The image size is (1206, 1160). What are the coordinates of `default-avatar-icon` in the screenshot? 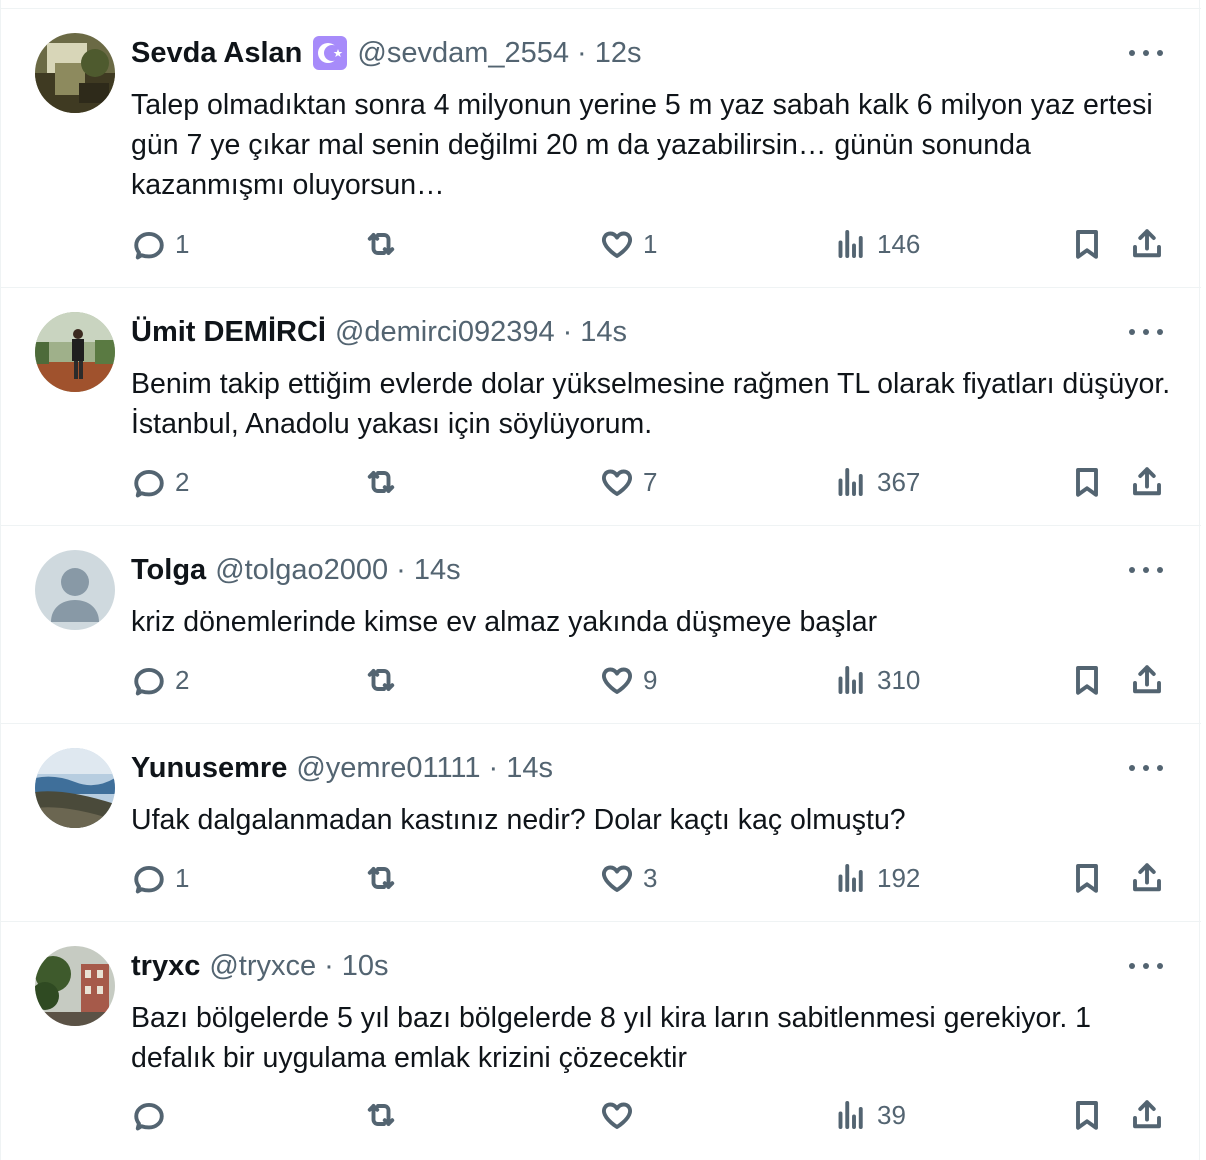 It's located at (75, 590).